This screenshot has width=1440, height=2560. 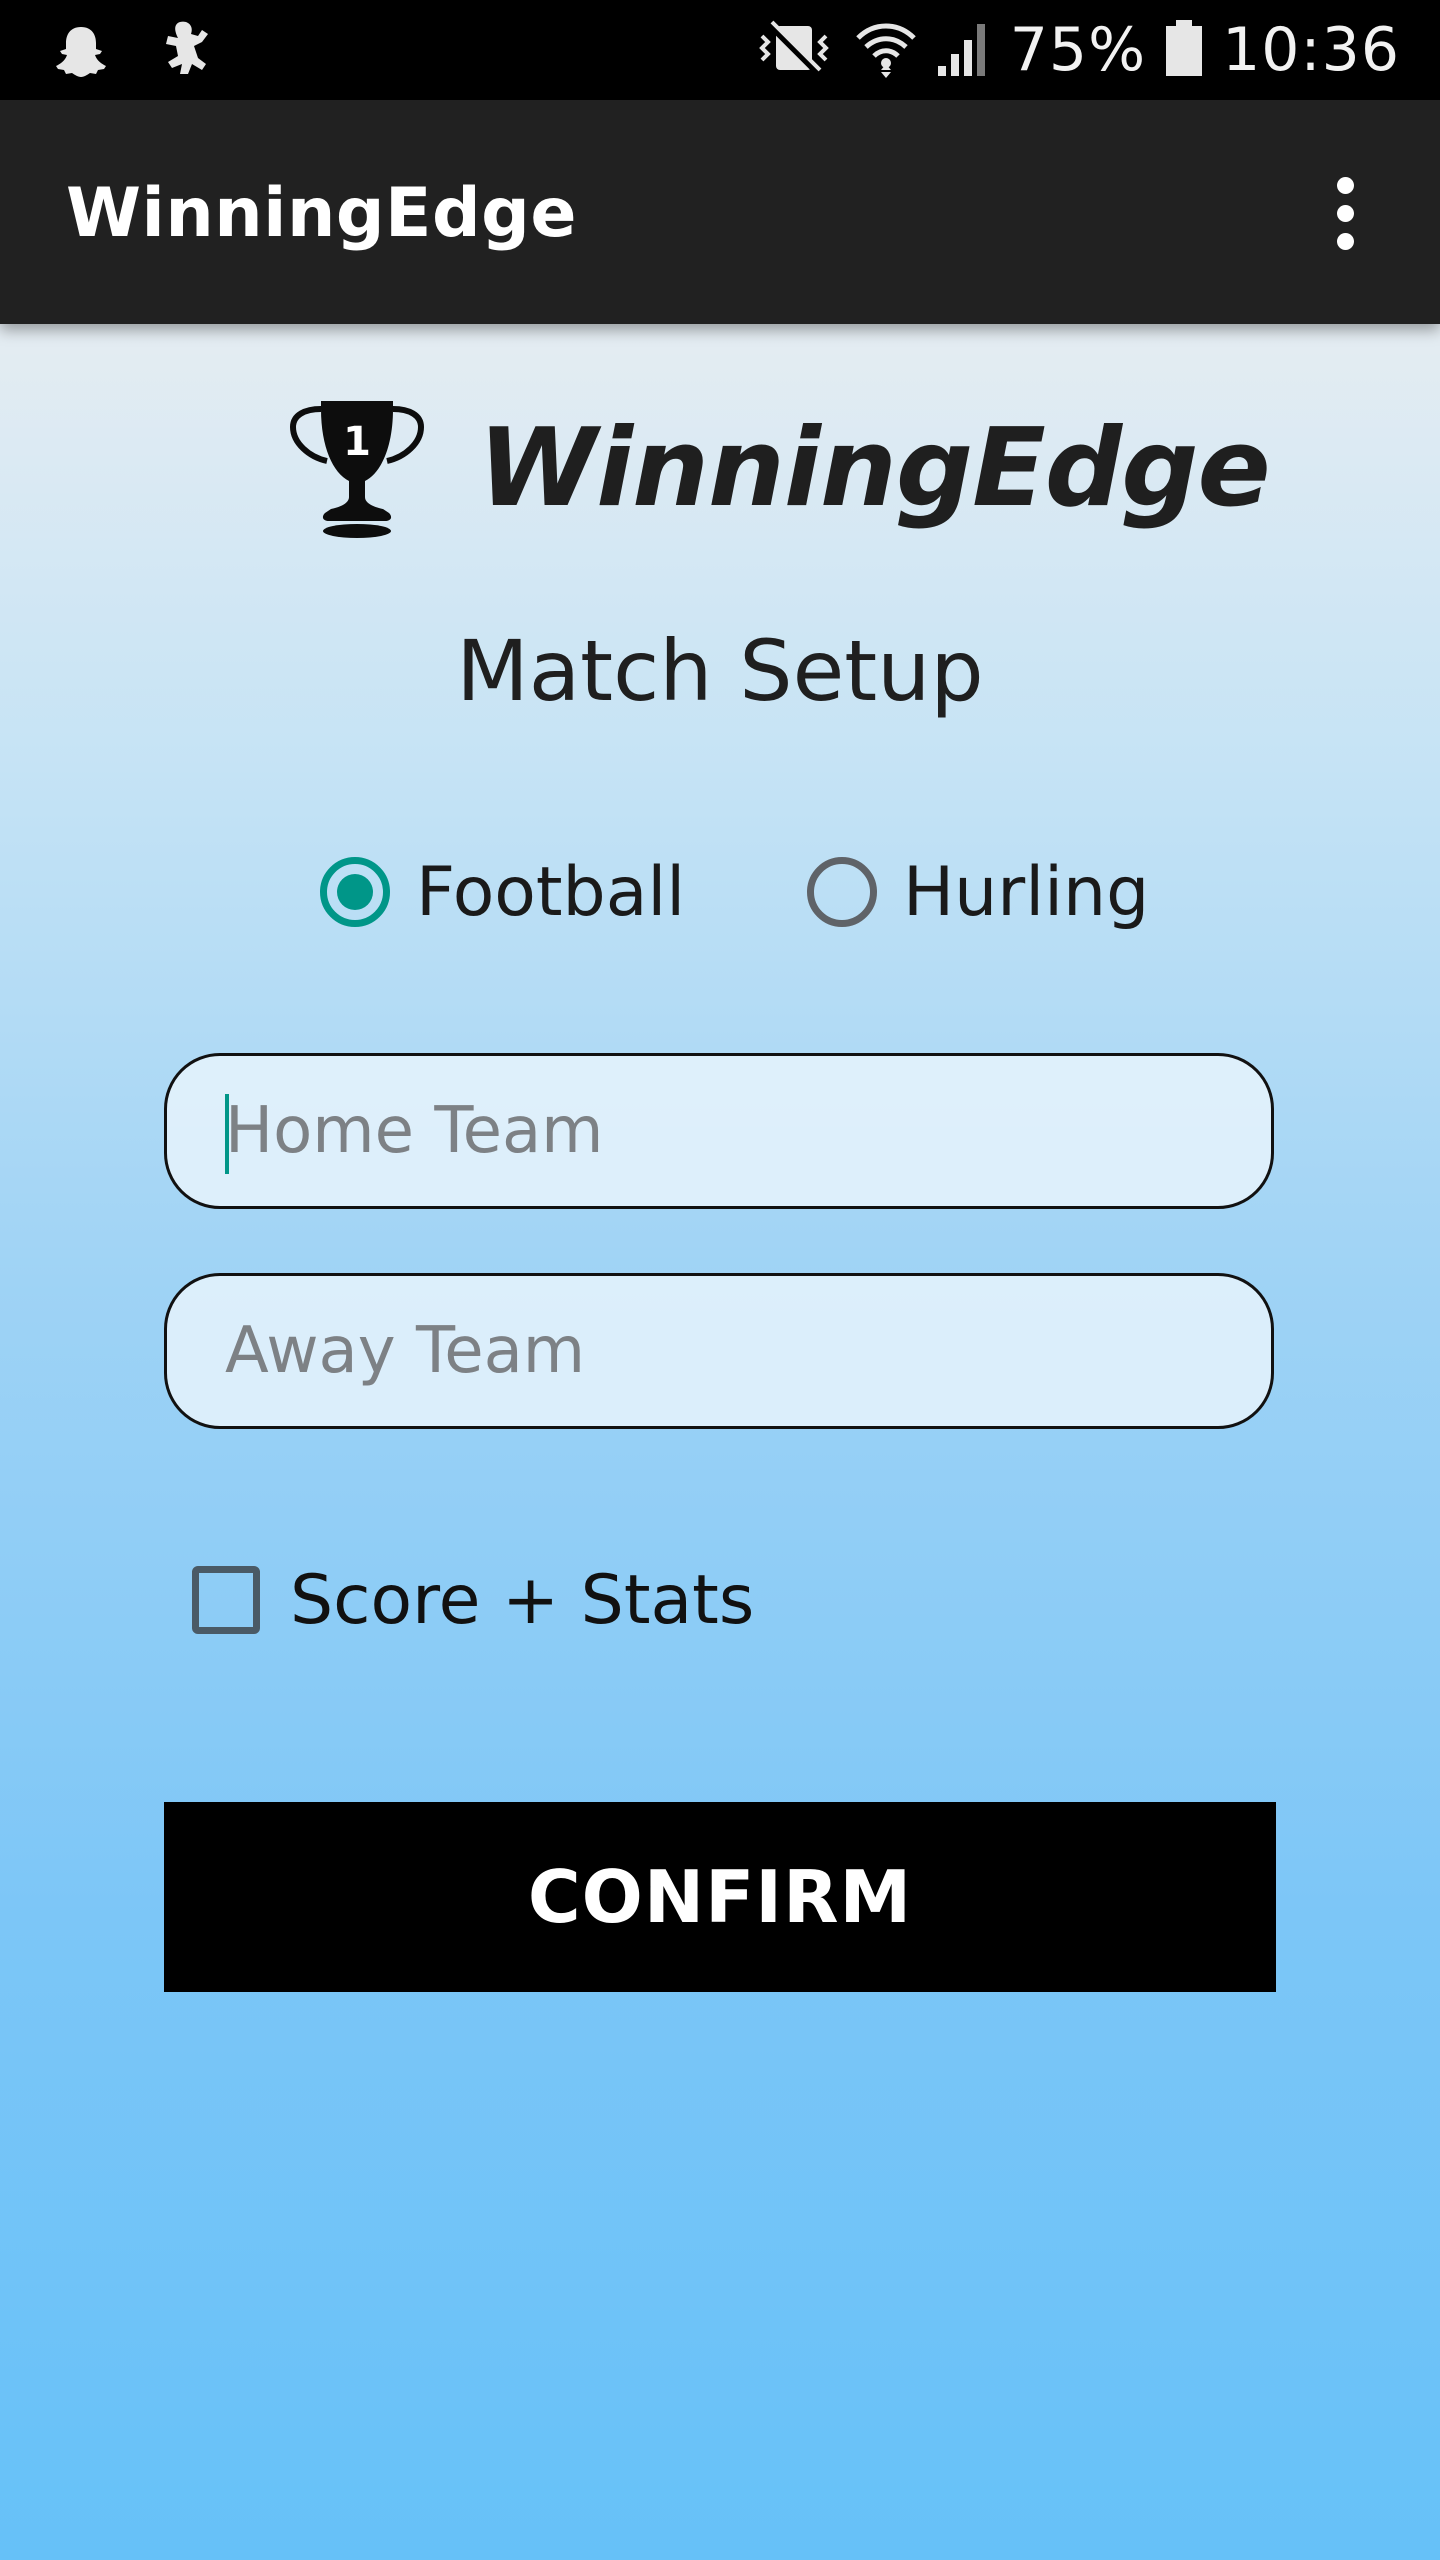 I want to click on score-stats-checkbox-row: Score + Stats, so click(x=473, y=1600).